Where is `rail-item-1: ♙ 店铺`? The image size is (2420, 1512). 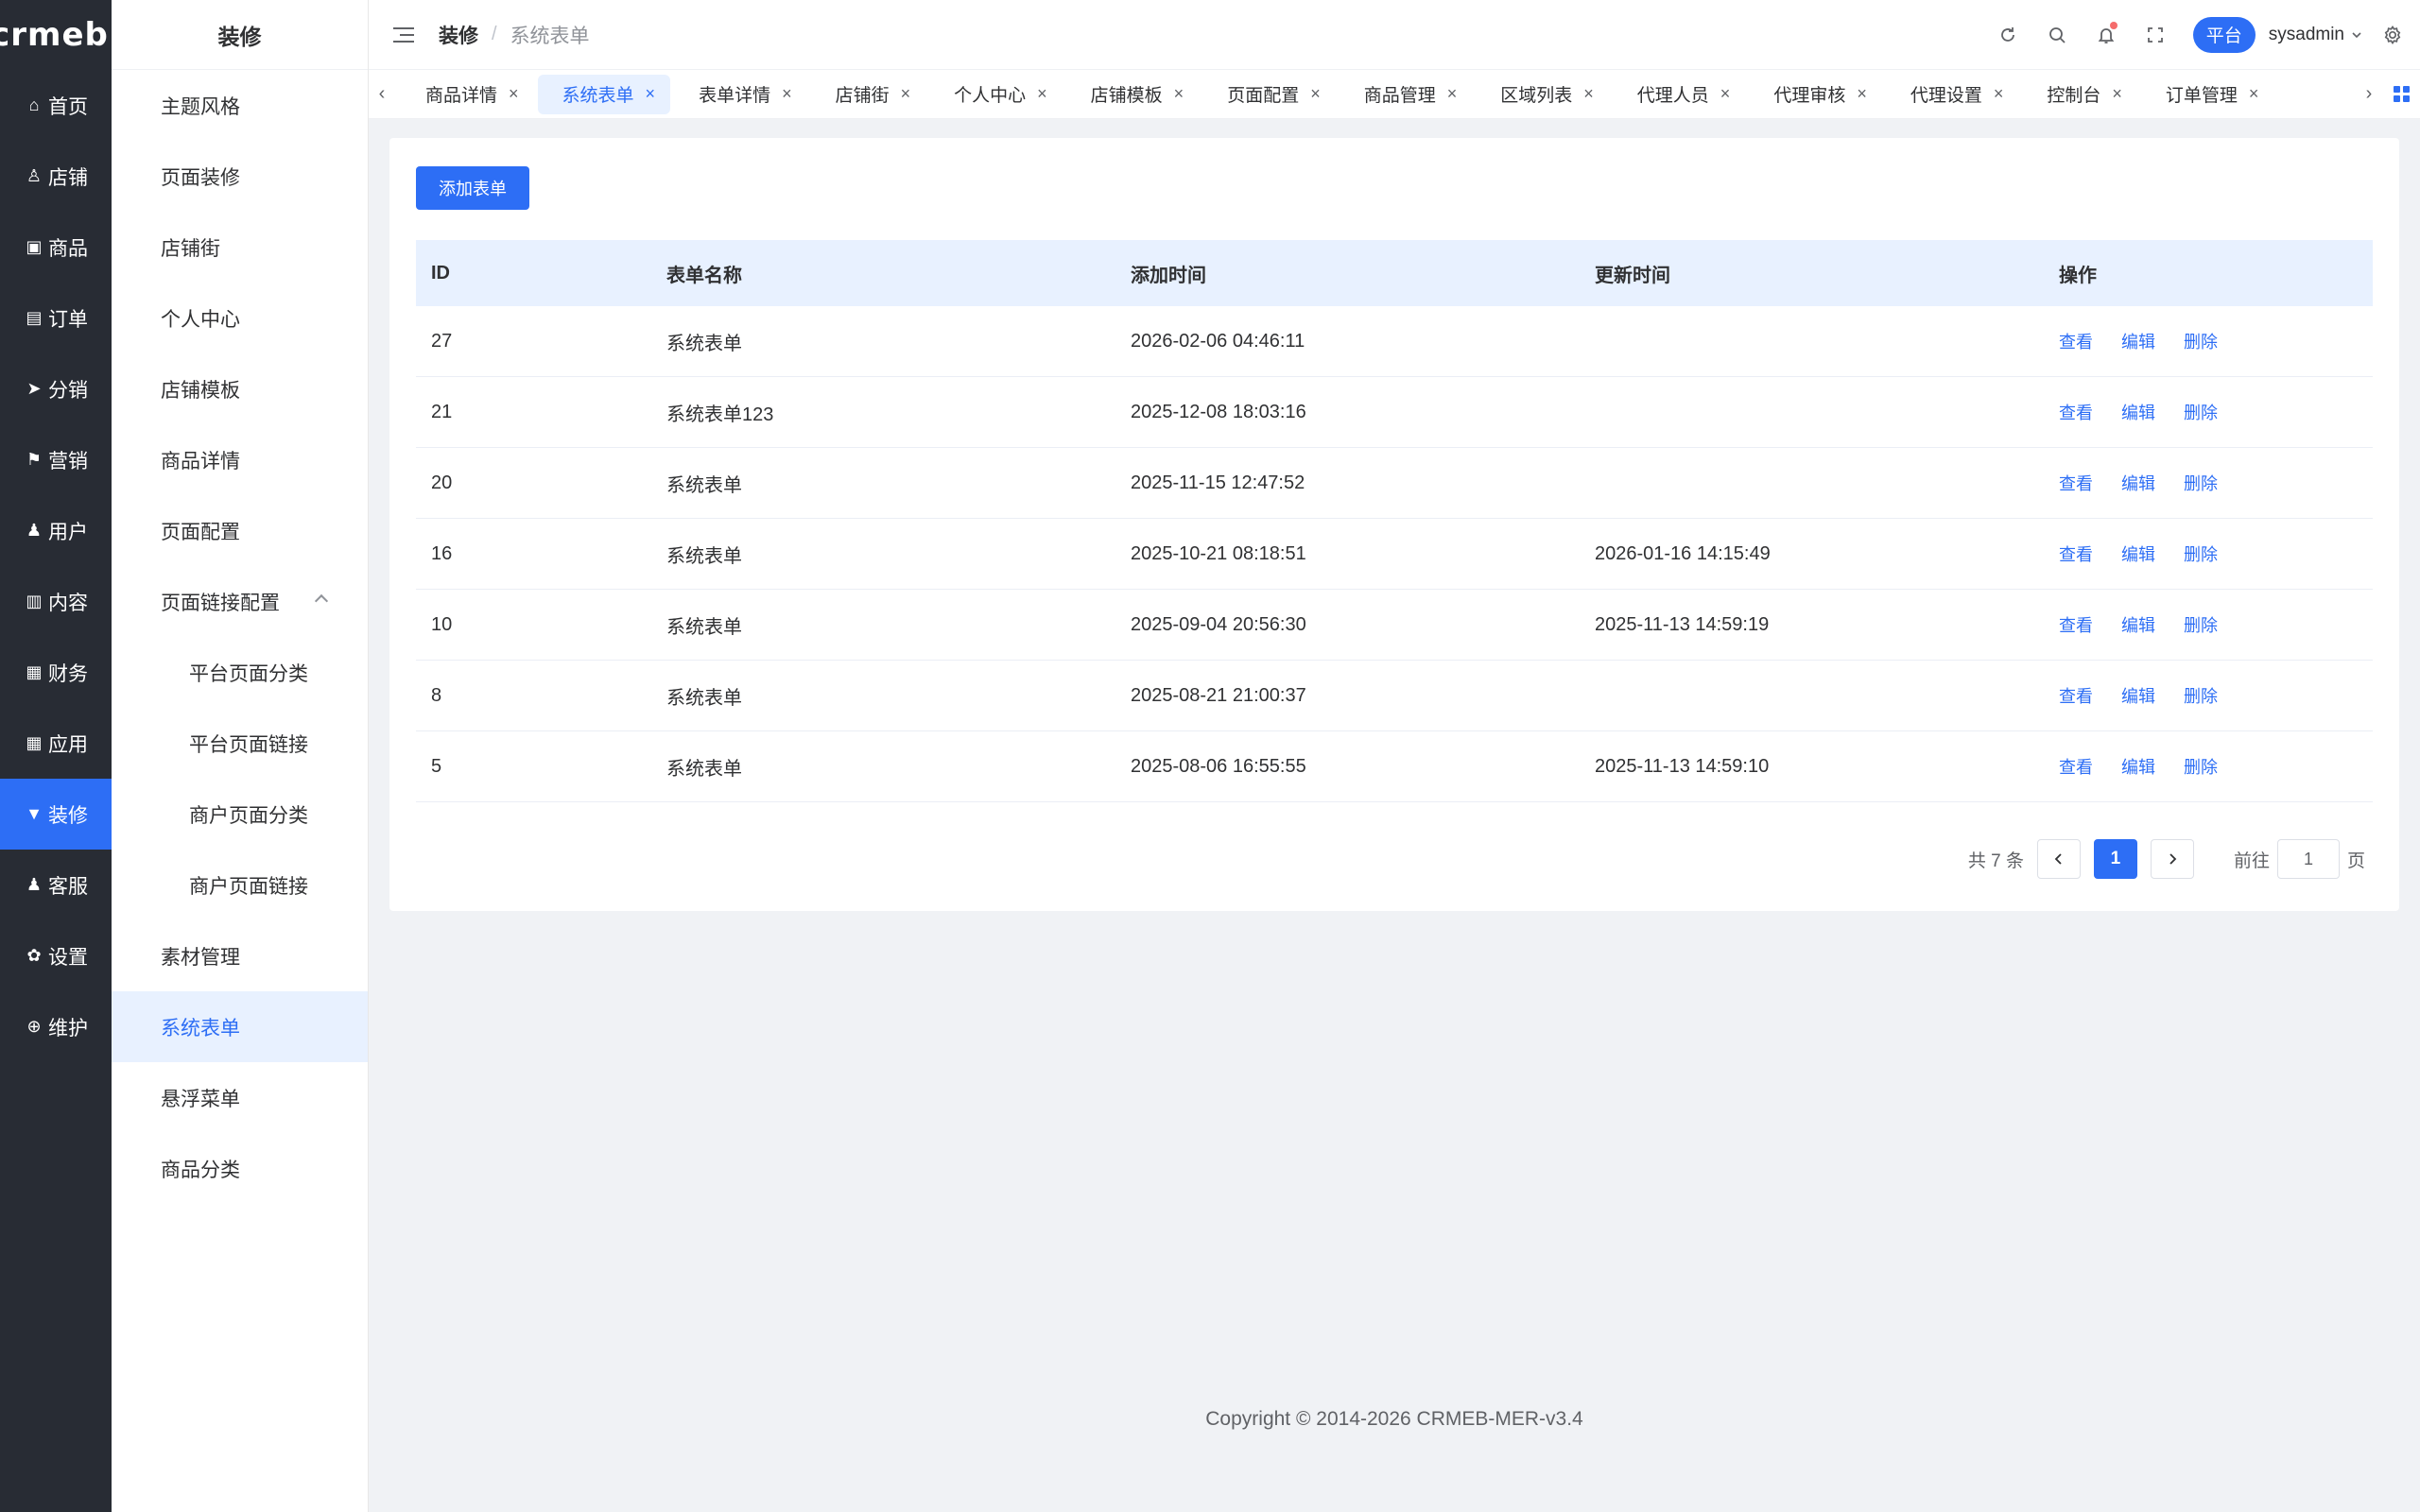 rail-item-1: ♙ 店铺 is located at coordinates (56, 176).